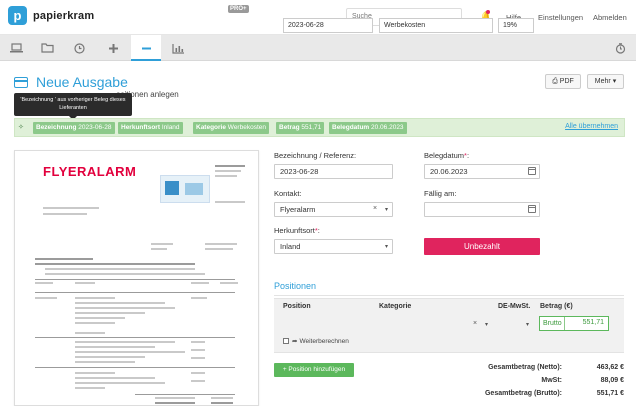 The image size is (636, 406). What do you see at coordinates (436, 25) in the screenshot?
I see `category-select: Werbekosten` at bounding box center [436, 25].